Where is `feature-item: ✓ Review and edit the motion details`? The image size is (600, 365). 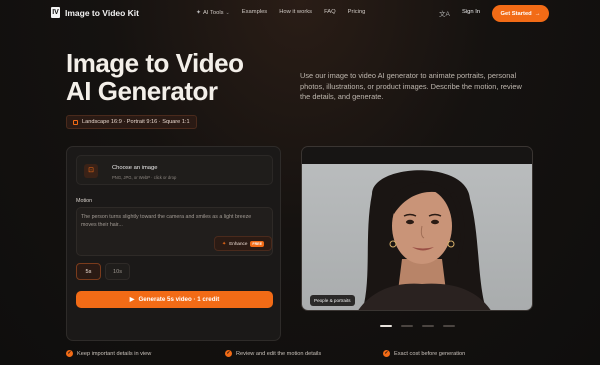 feature-item: ✓ Review and edit the motion details is located at coordinates (273, 353).